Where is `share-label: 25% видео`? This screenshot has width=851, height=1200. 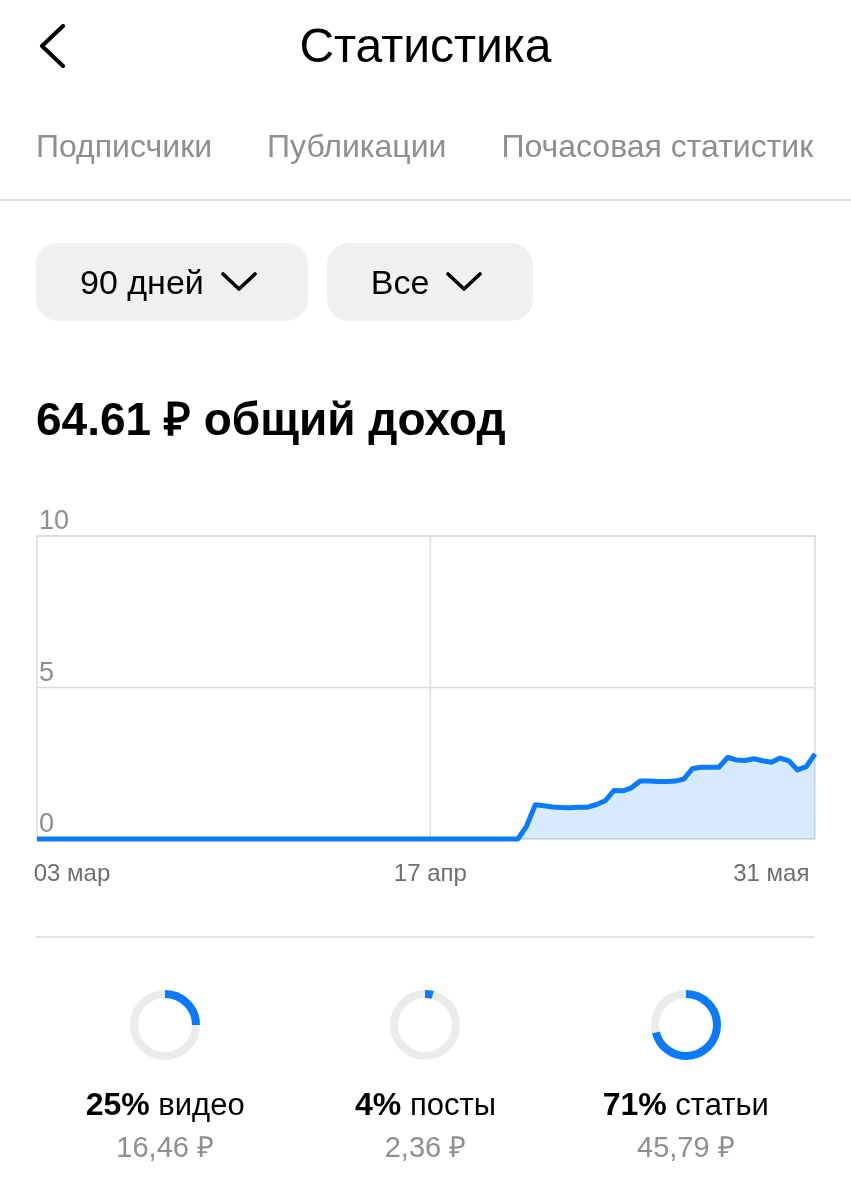
share-label: 25% видео is located at coordinates (165, 1104).